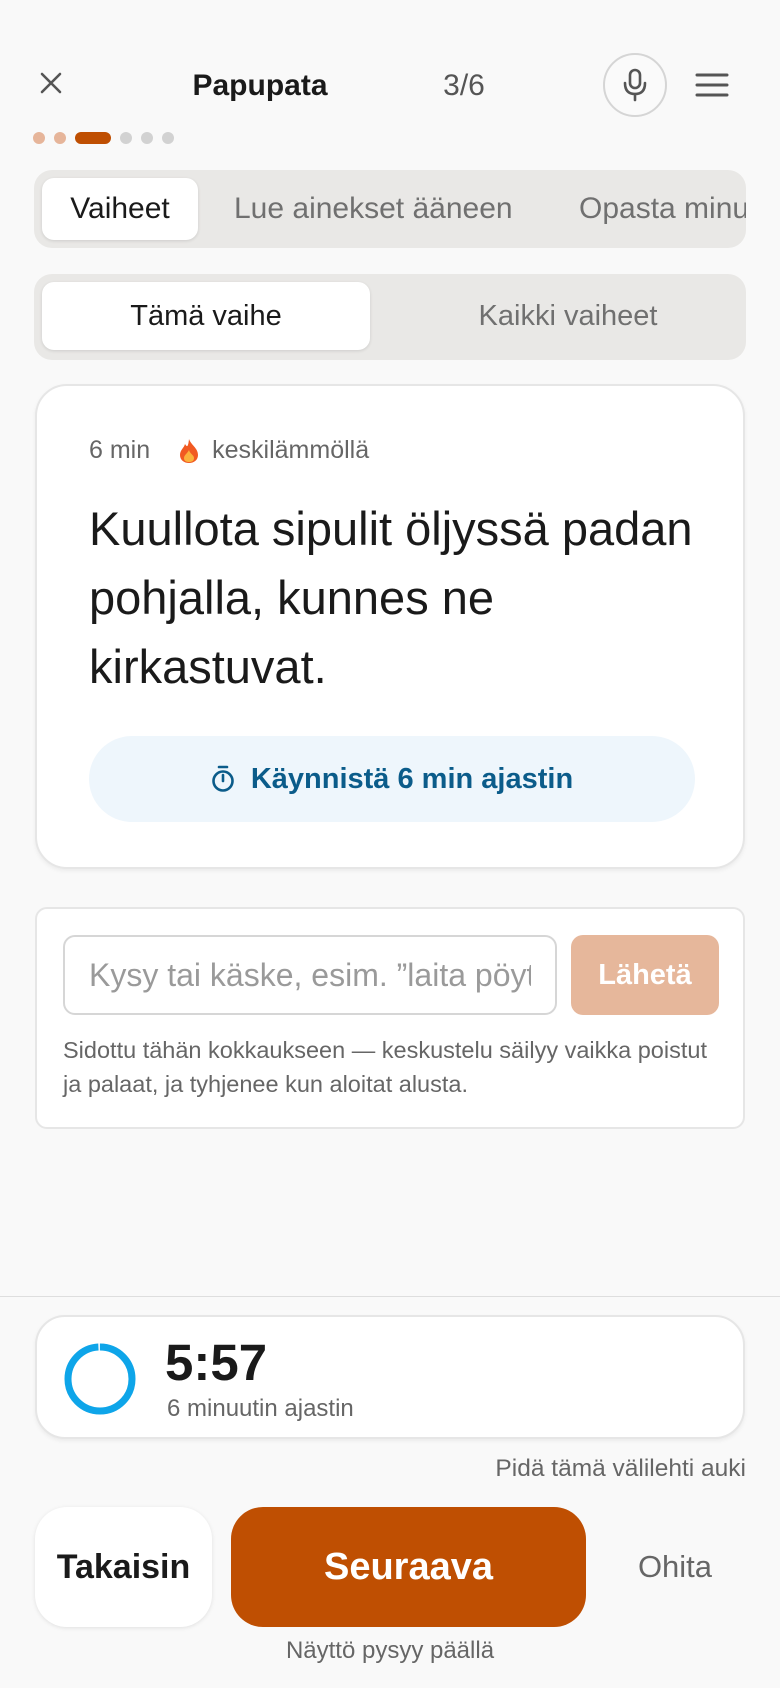  What do you see at coordinates (675, 1567) in the screenshot?
I see `skip-button: Ohita` at bounding box center [675, 1567].